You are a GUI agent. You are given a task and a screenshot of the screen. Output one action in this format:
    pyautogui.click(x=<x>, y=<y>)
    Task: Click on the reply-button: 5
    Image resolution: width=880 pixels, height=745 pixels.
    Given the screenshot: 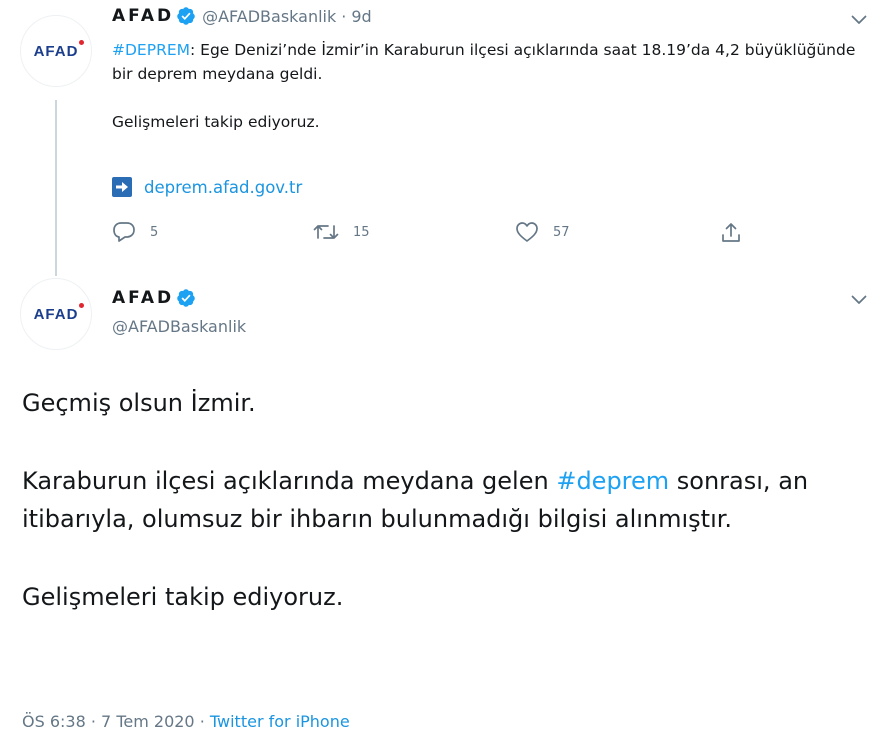 What is the action you would take?
    pyautogui.click(x=135, y=232)
    